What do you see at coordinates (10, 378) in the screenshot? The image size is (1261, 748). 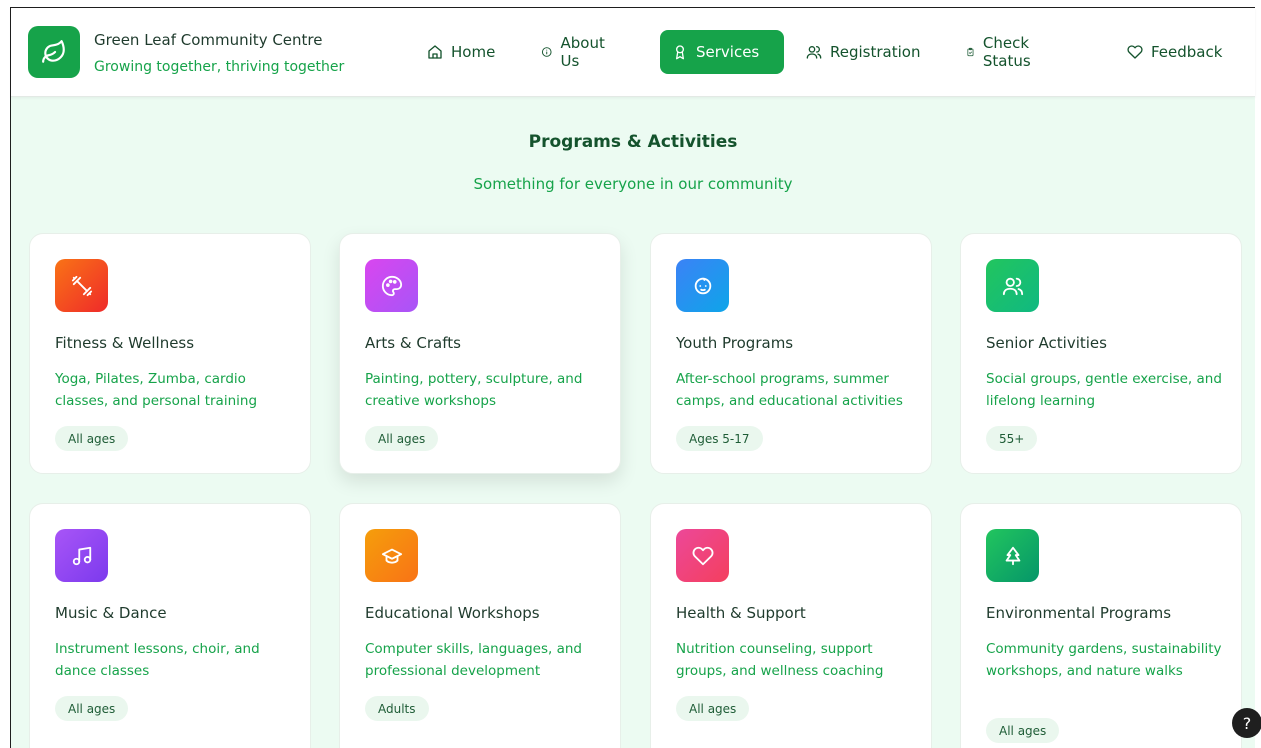 I see `window-frame-edge` at bounding box center [10, 378].